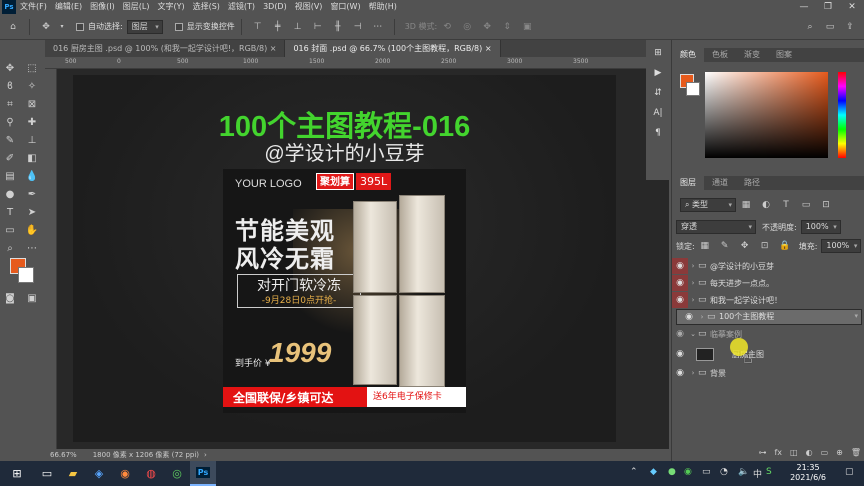  What do you see at coordinates (73, 473) in the screenshot?
I see `explorer-icon: ▰` at bounding box center [73, 473].